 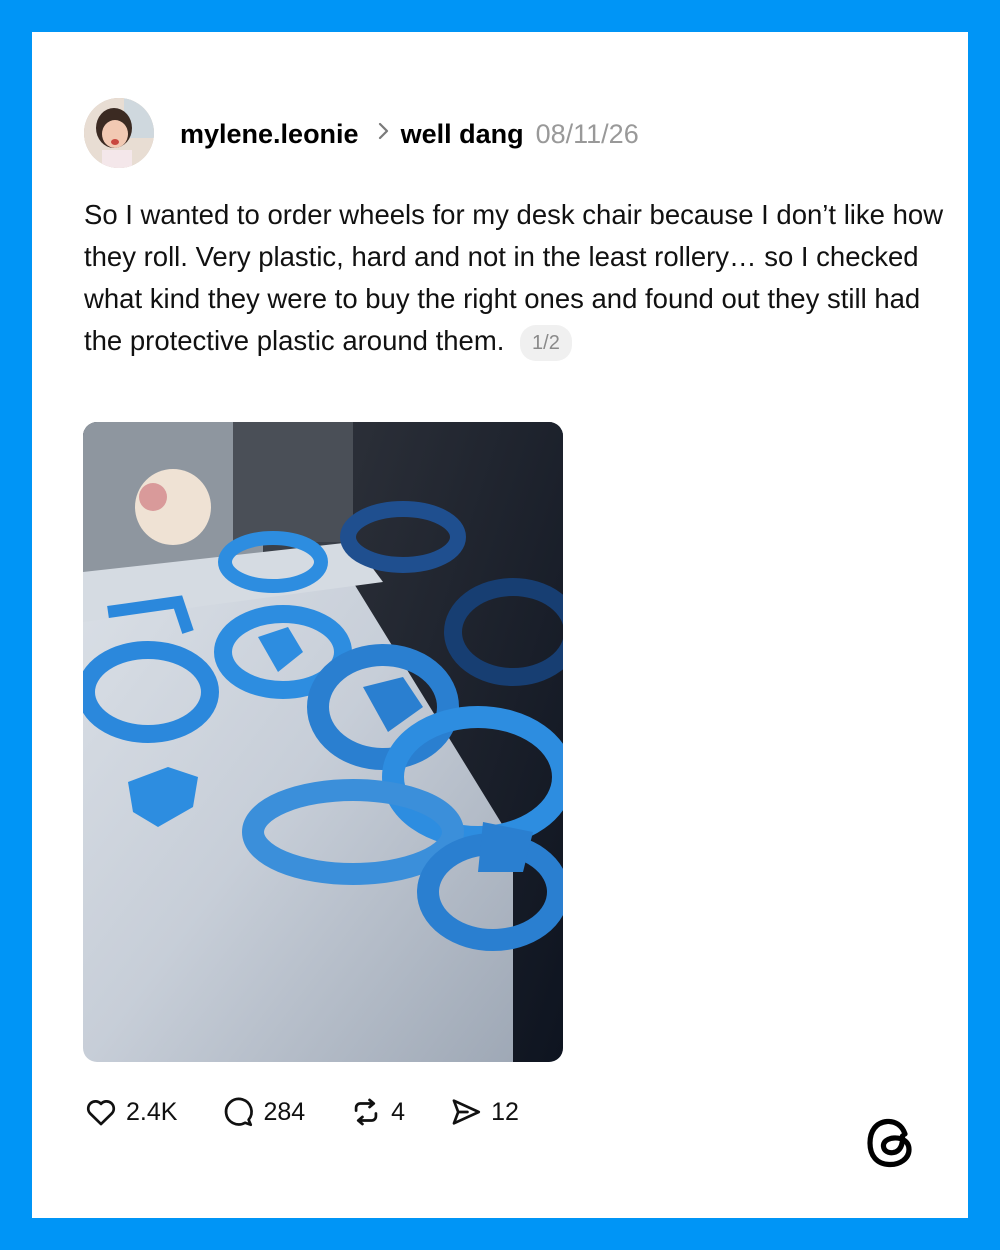 What do you see at coordinates (269, 134) in the screenshot?
I see `username-link: mylene.leonie` at bounding box center [269, 134].